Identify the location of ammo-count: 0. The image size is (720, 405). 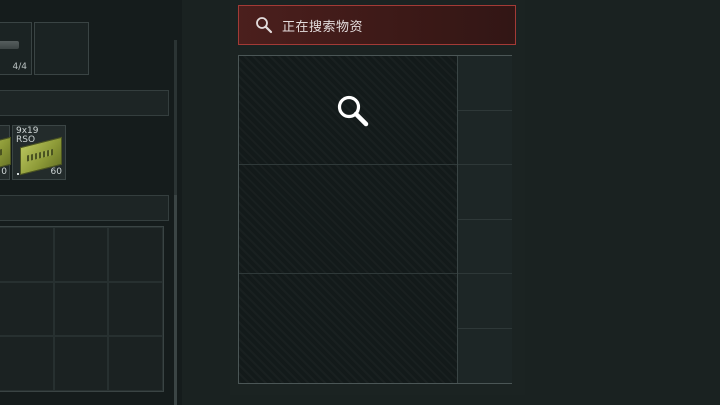
(4, 172).